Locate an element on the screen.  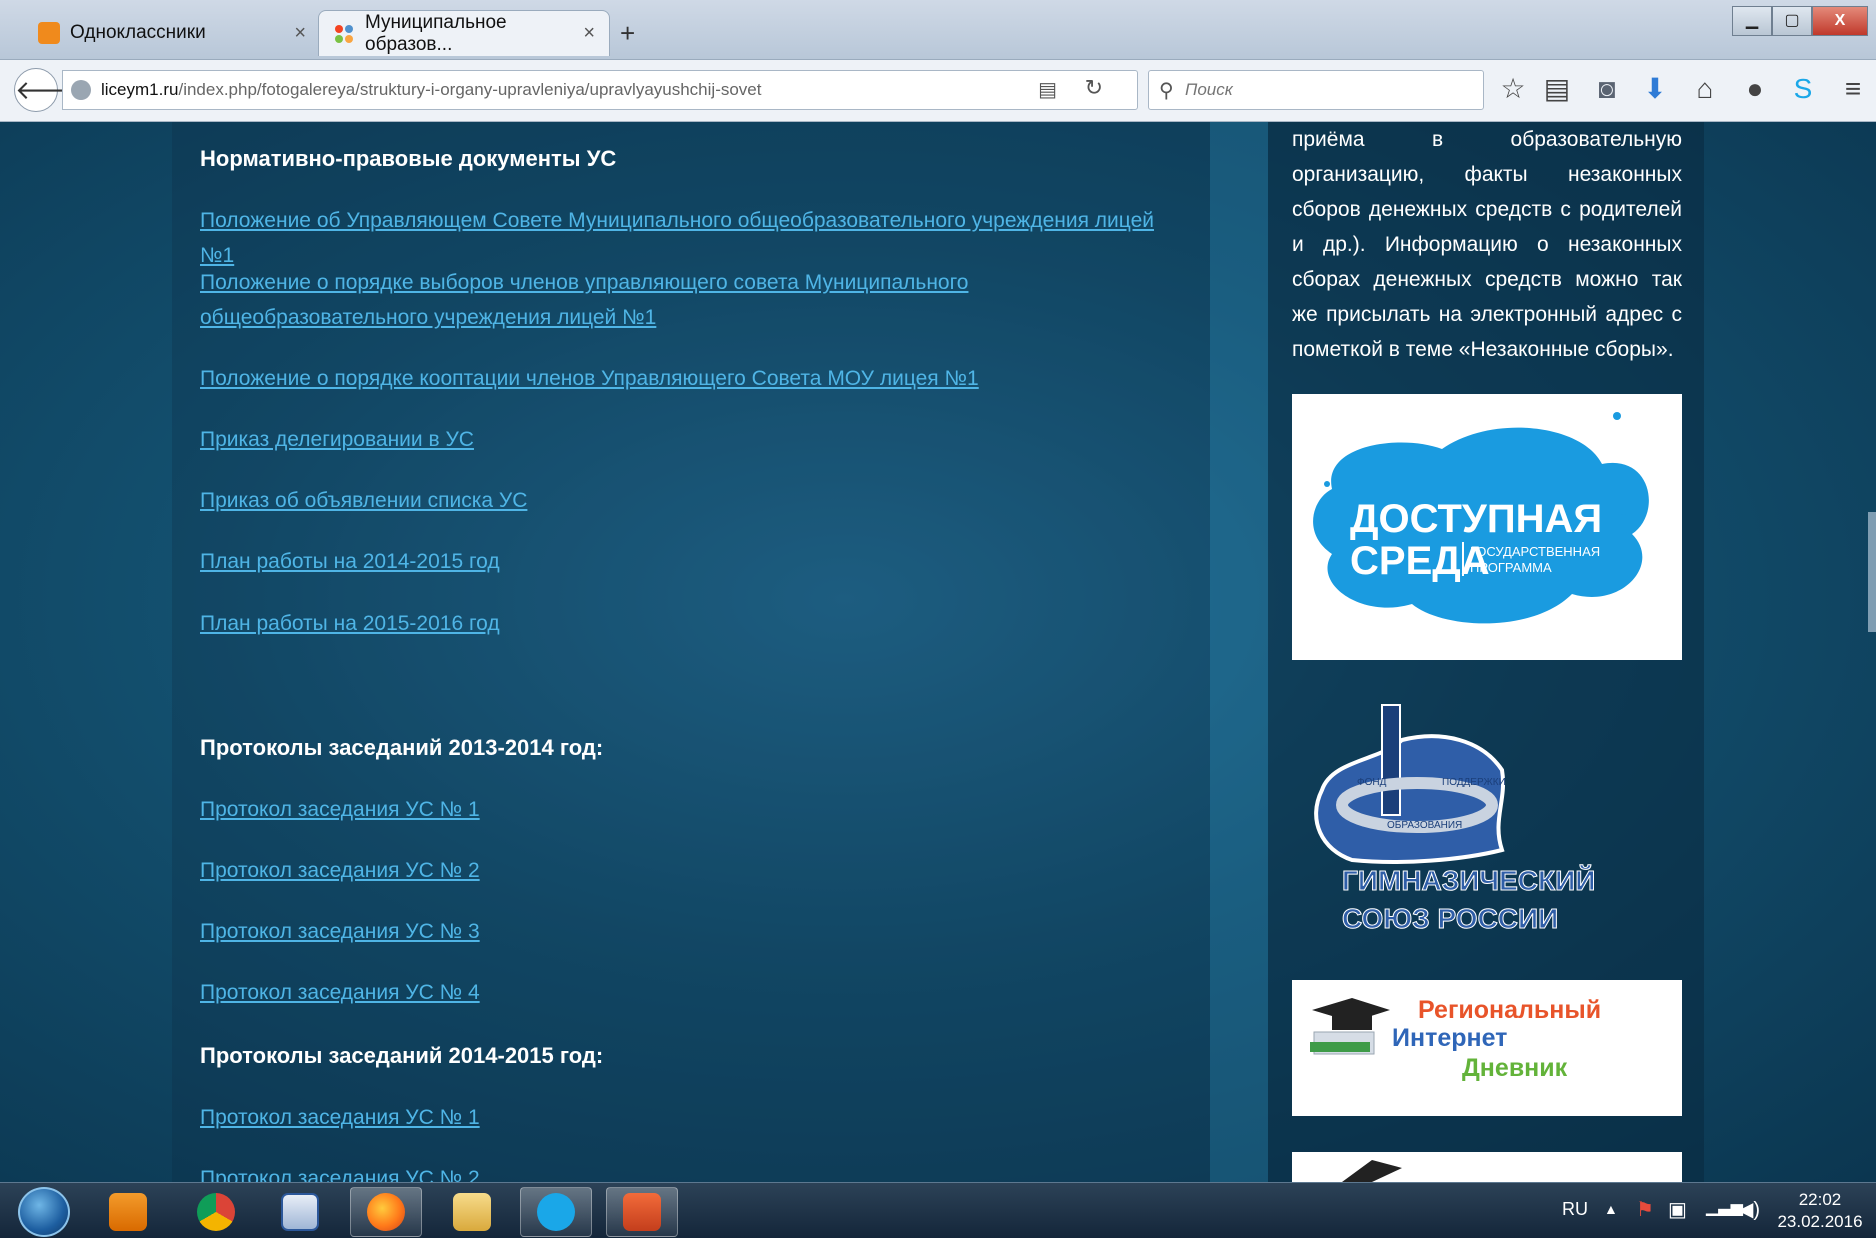
home-icon: ⌂ is located at coordinates (1705, 89).